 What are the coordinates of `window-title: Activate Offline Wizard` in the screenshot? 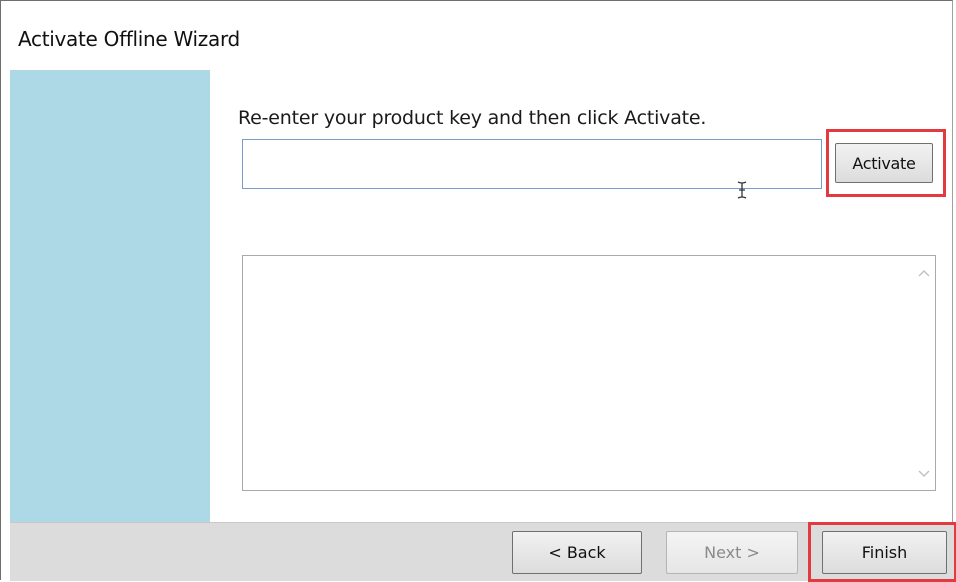 It's located at (129, 39).